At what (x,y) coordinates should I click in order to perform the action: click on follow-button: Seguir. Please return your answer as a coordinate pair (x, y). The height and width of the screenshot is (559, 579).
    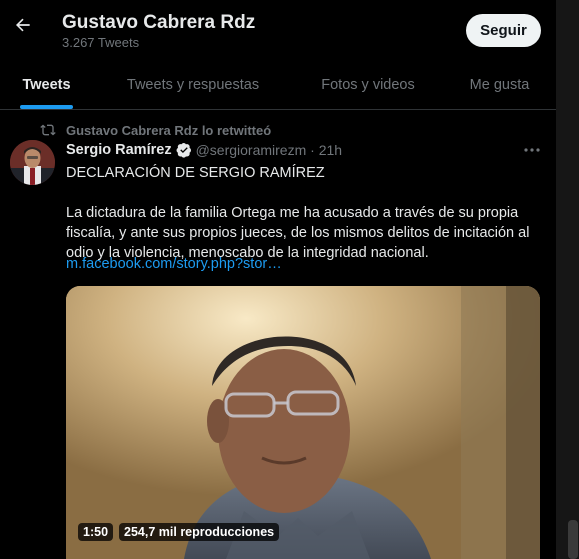
    Looking at the image, I should click on (503, 30).